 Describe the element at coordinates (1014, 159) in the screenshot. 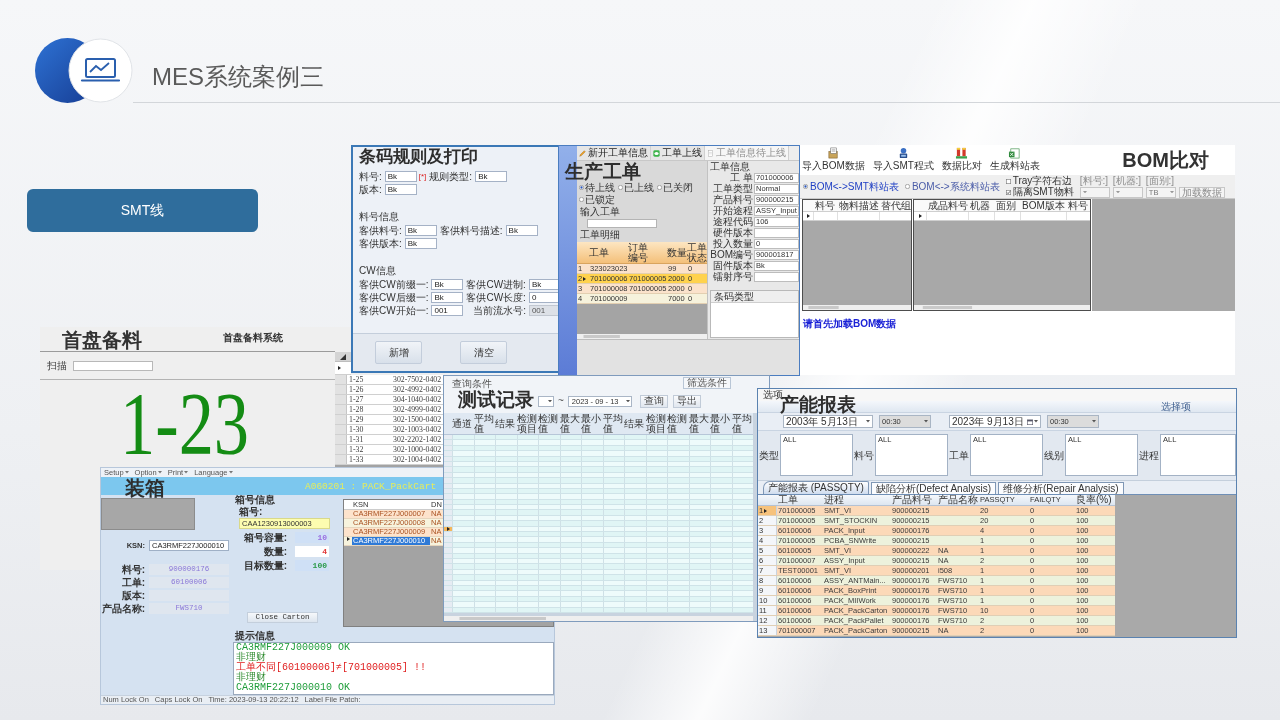

I see `toolbar-button: 生成料站表` at that location.